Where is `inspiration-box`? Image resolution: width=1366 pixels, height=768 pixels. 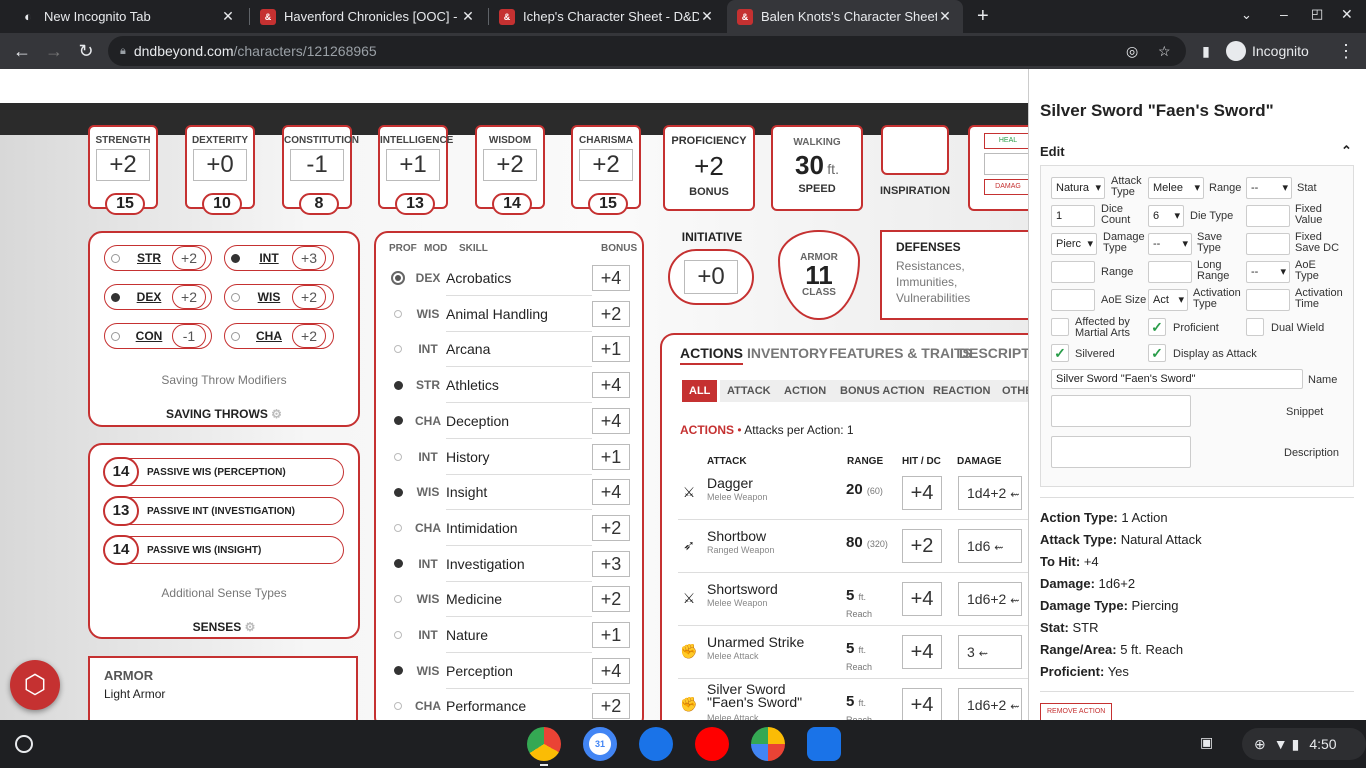
inspiration-box is located at coordinates (915, 150).